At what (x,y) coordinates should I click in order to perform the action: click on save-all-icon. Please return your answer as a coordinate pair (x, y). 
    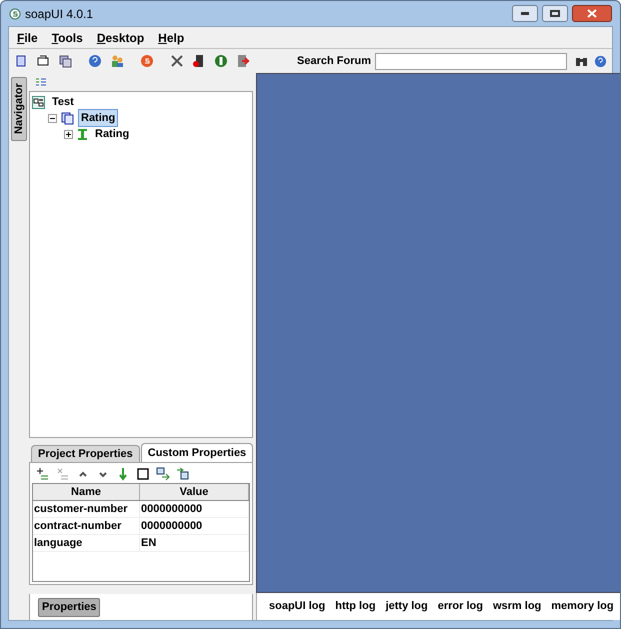
    Looking at the image, I should click on (65, 61).